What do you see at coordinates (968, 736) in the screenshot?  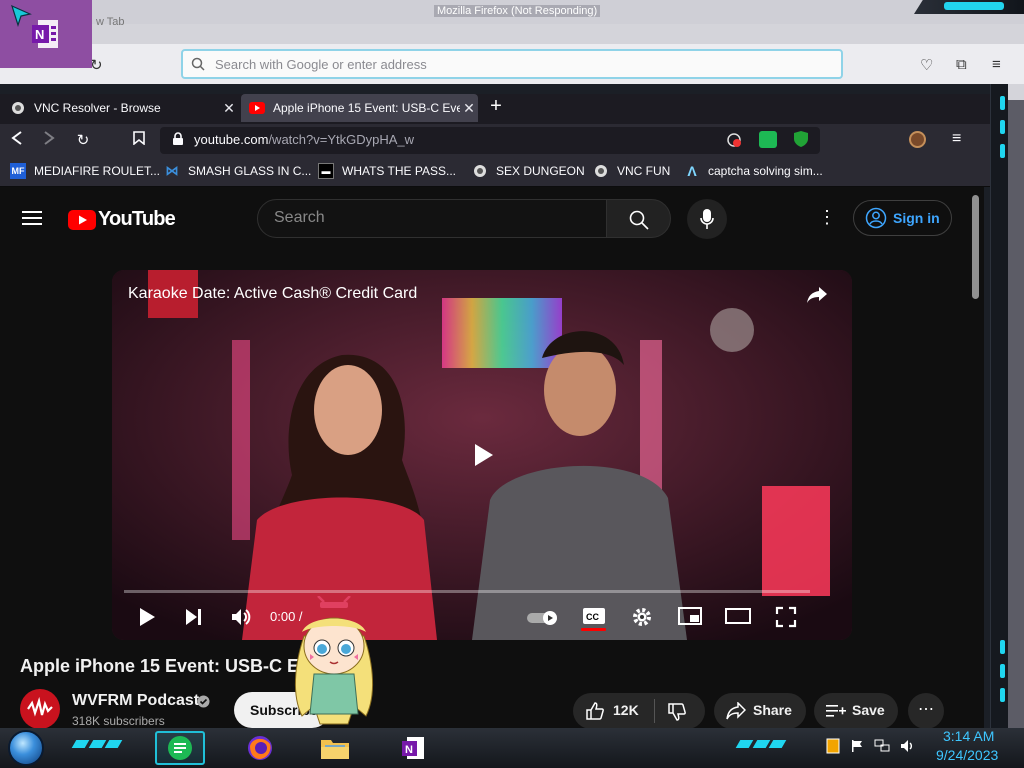 I see `clock-time: 3:14 AM` at bounding box center [968, 736].